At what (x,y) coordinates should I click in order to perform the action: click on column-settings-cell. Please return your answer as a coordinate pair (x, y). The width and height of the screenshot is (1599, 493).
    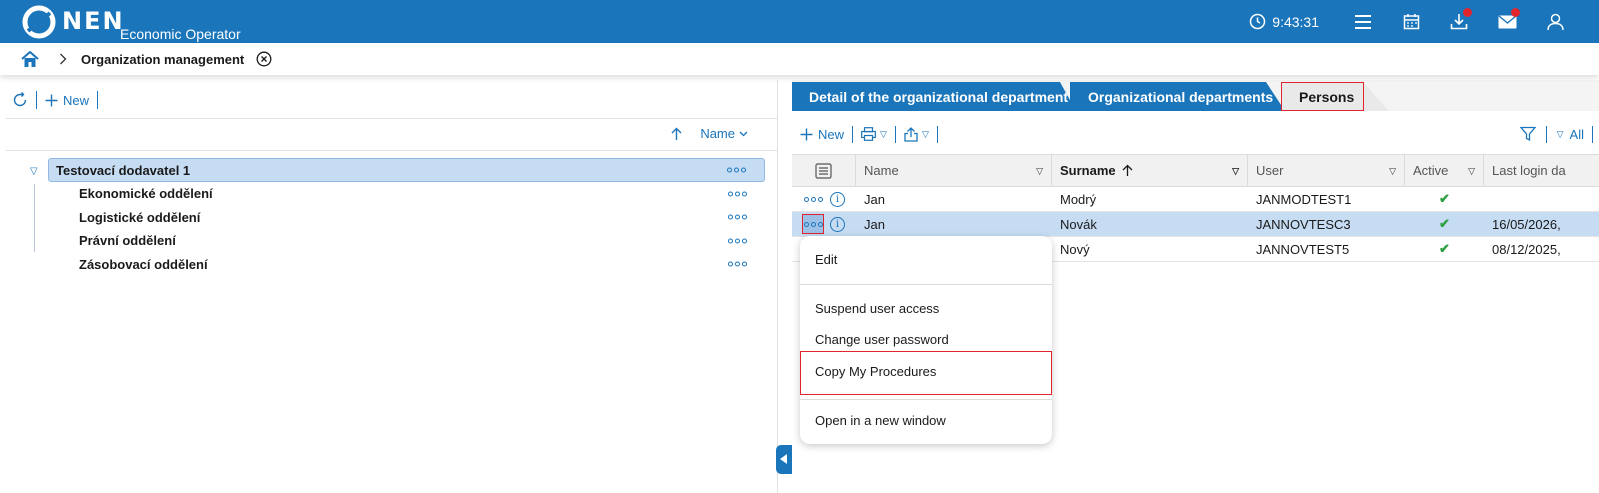
    Looking at the image, I should click on (824, 170).